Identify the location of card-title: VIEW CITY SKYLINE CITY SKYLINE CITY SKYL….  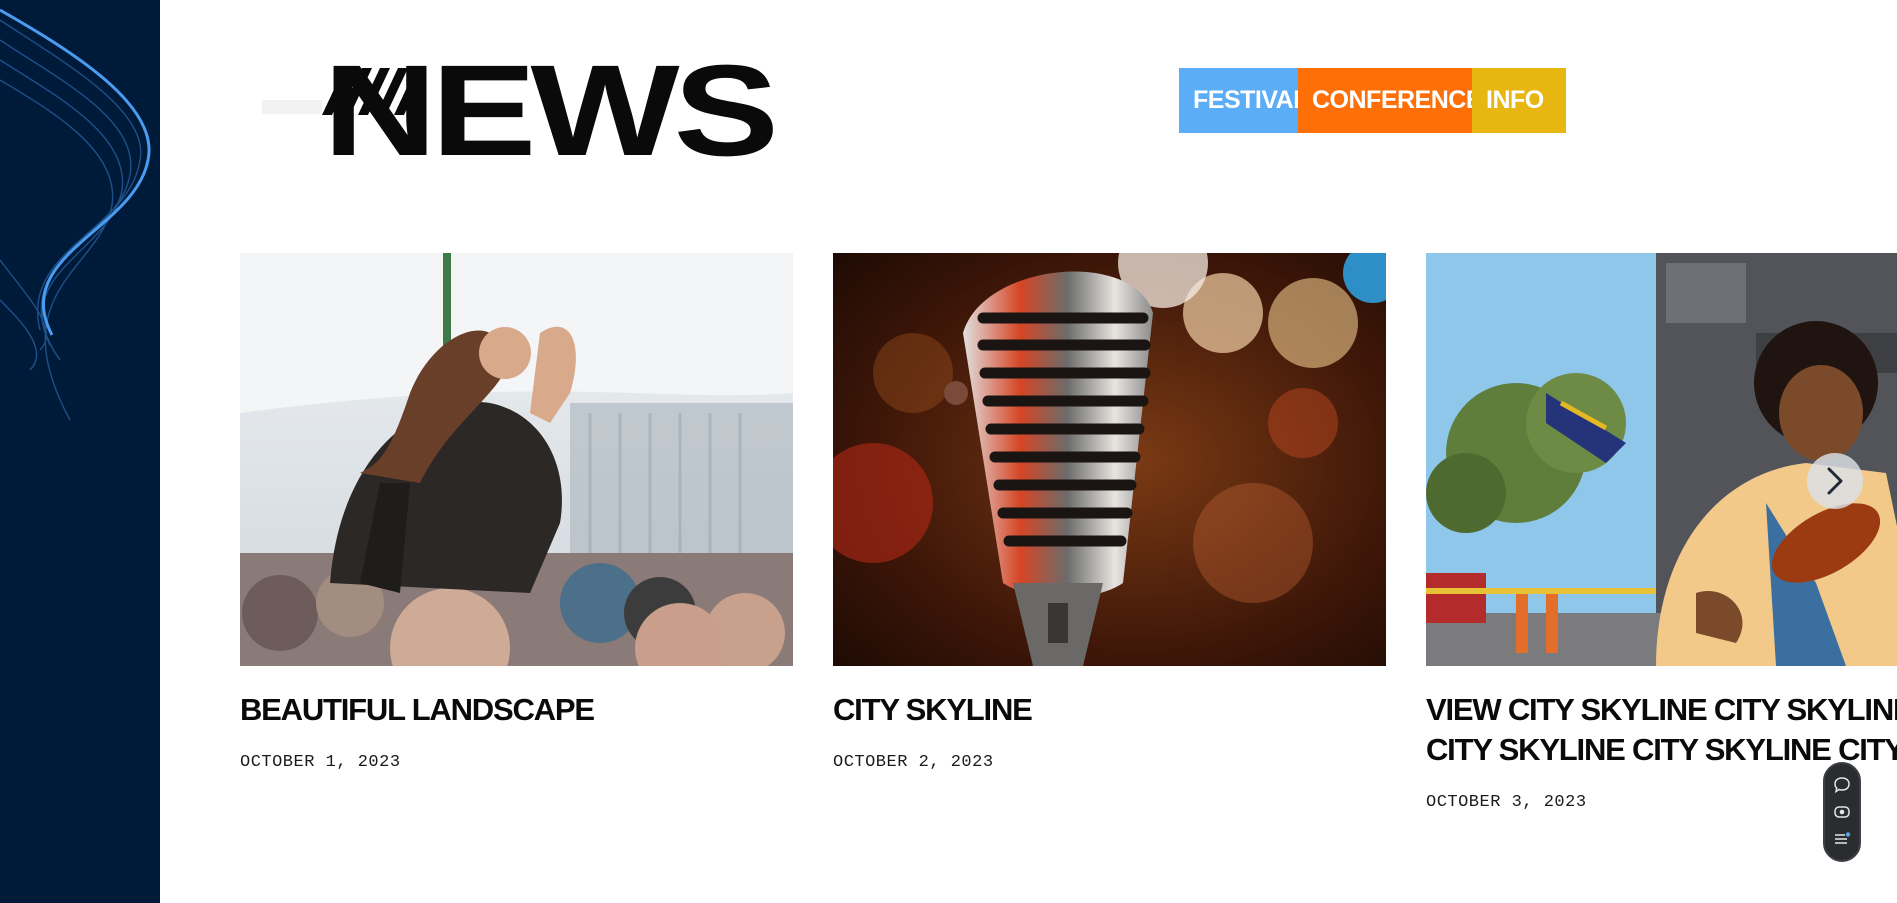
(1661, 730).